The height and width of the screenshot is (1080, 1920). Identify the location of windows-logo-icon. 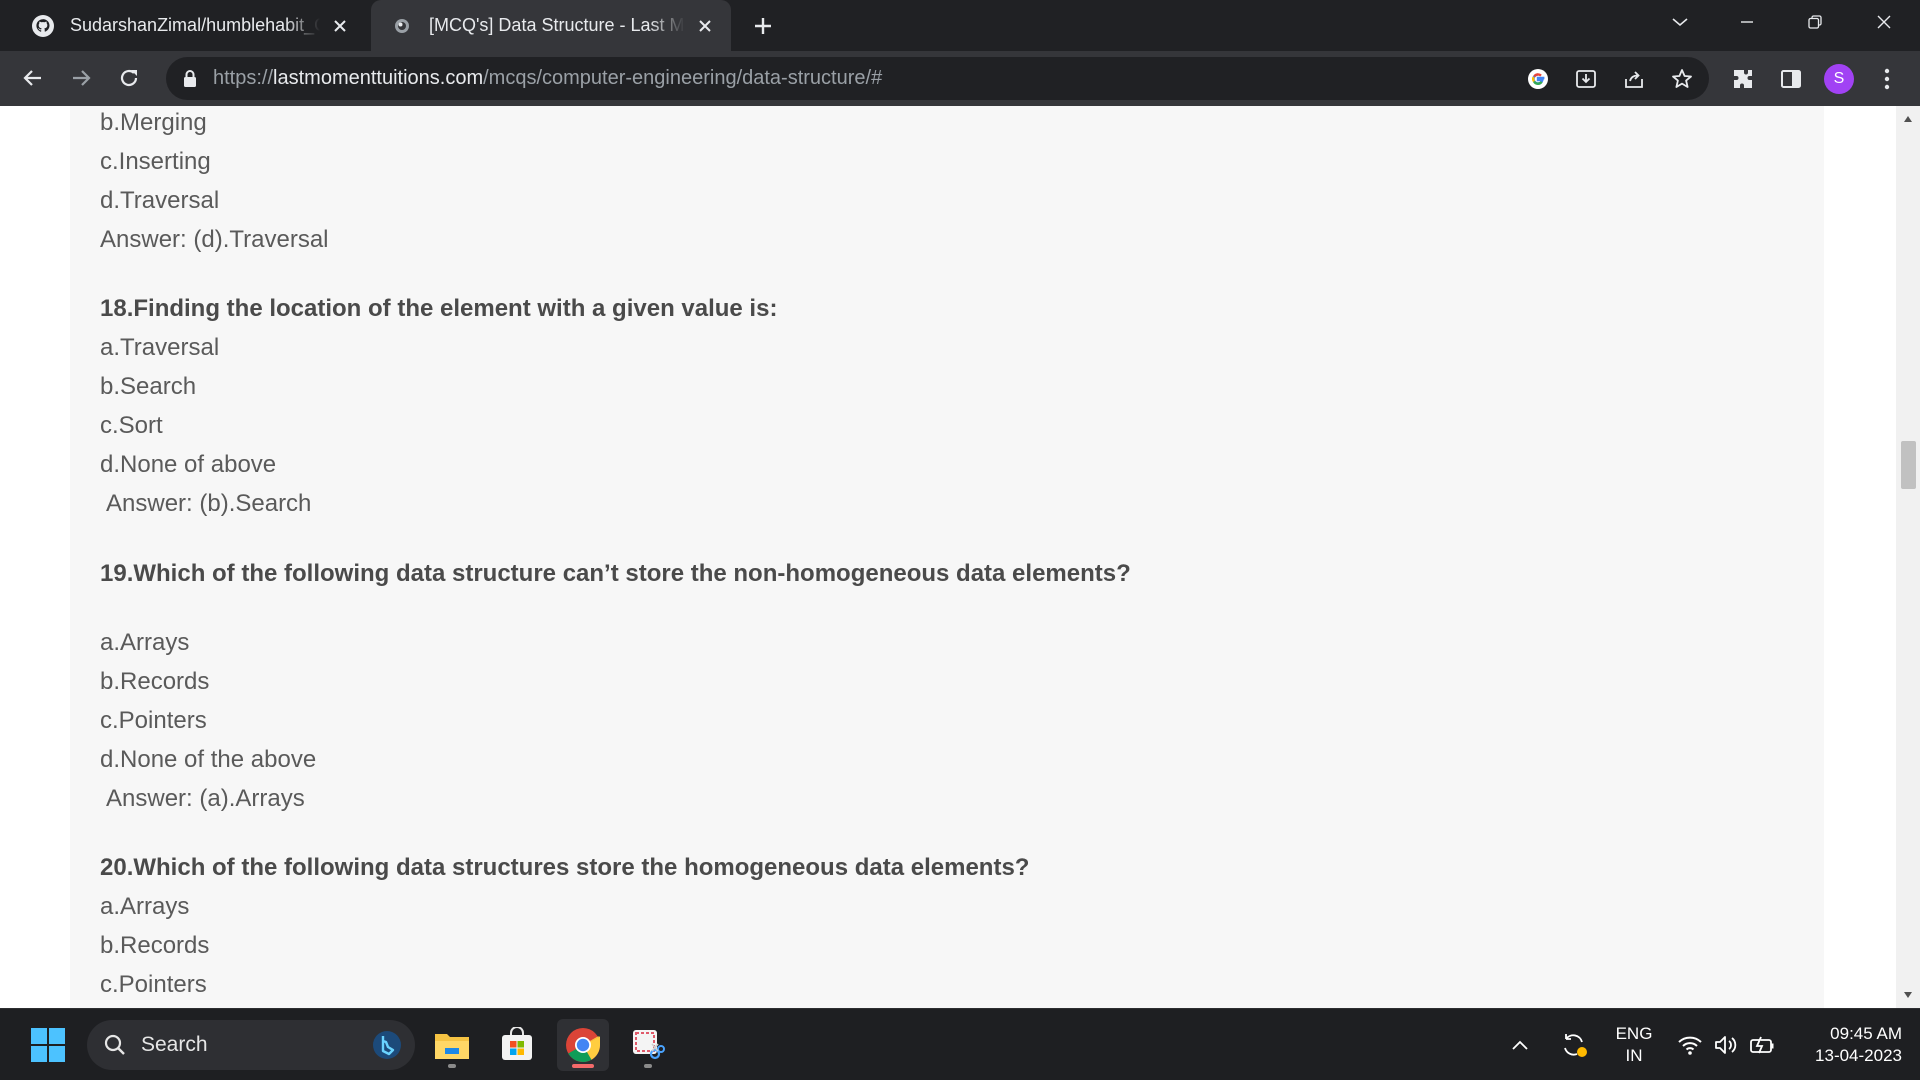
(48, 1045).